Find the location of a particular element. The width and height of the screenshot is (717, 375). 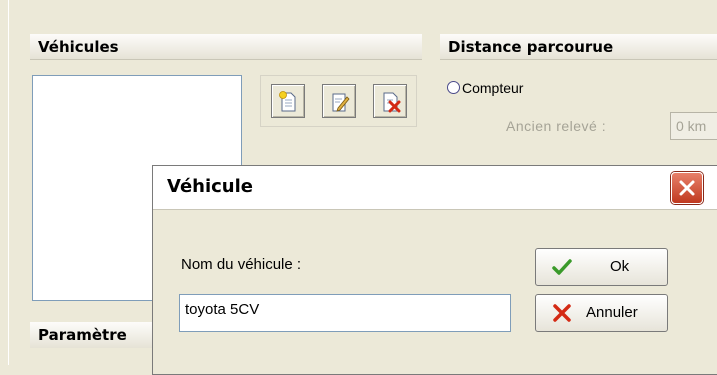

edit-icon is located at coordinates (341, 102).